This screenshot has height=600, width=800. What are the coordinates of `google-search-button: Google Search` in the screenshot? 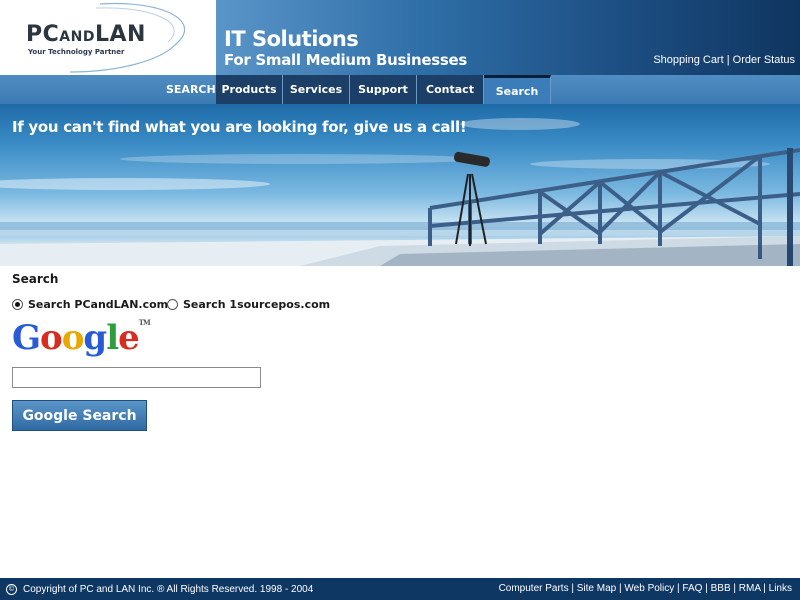 It's located at (79, 415).